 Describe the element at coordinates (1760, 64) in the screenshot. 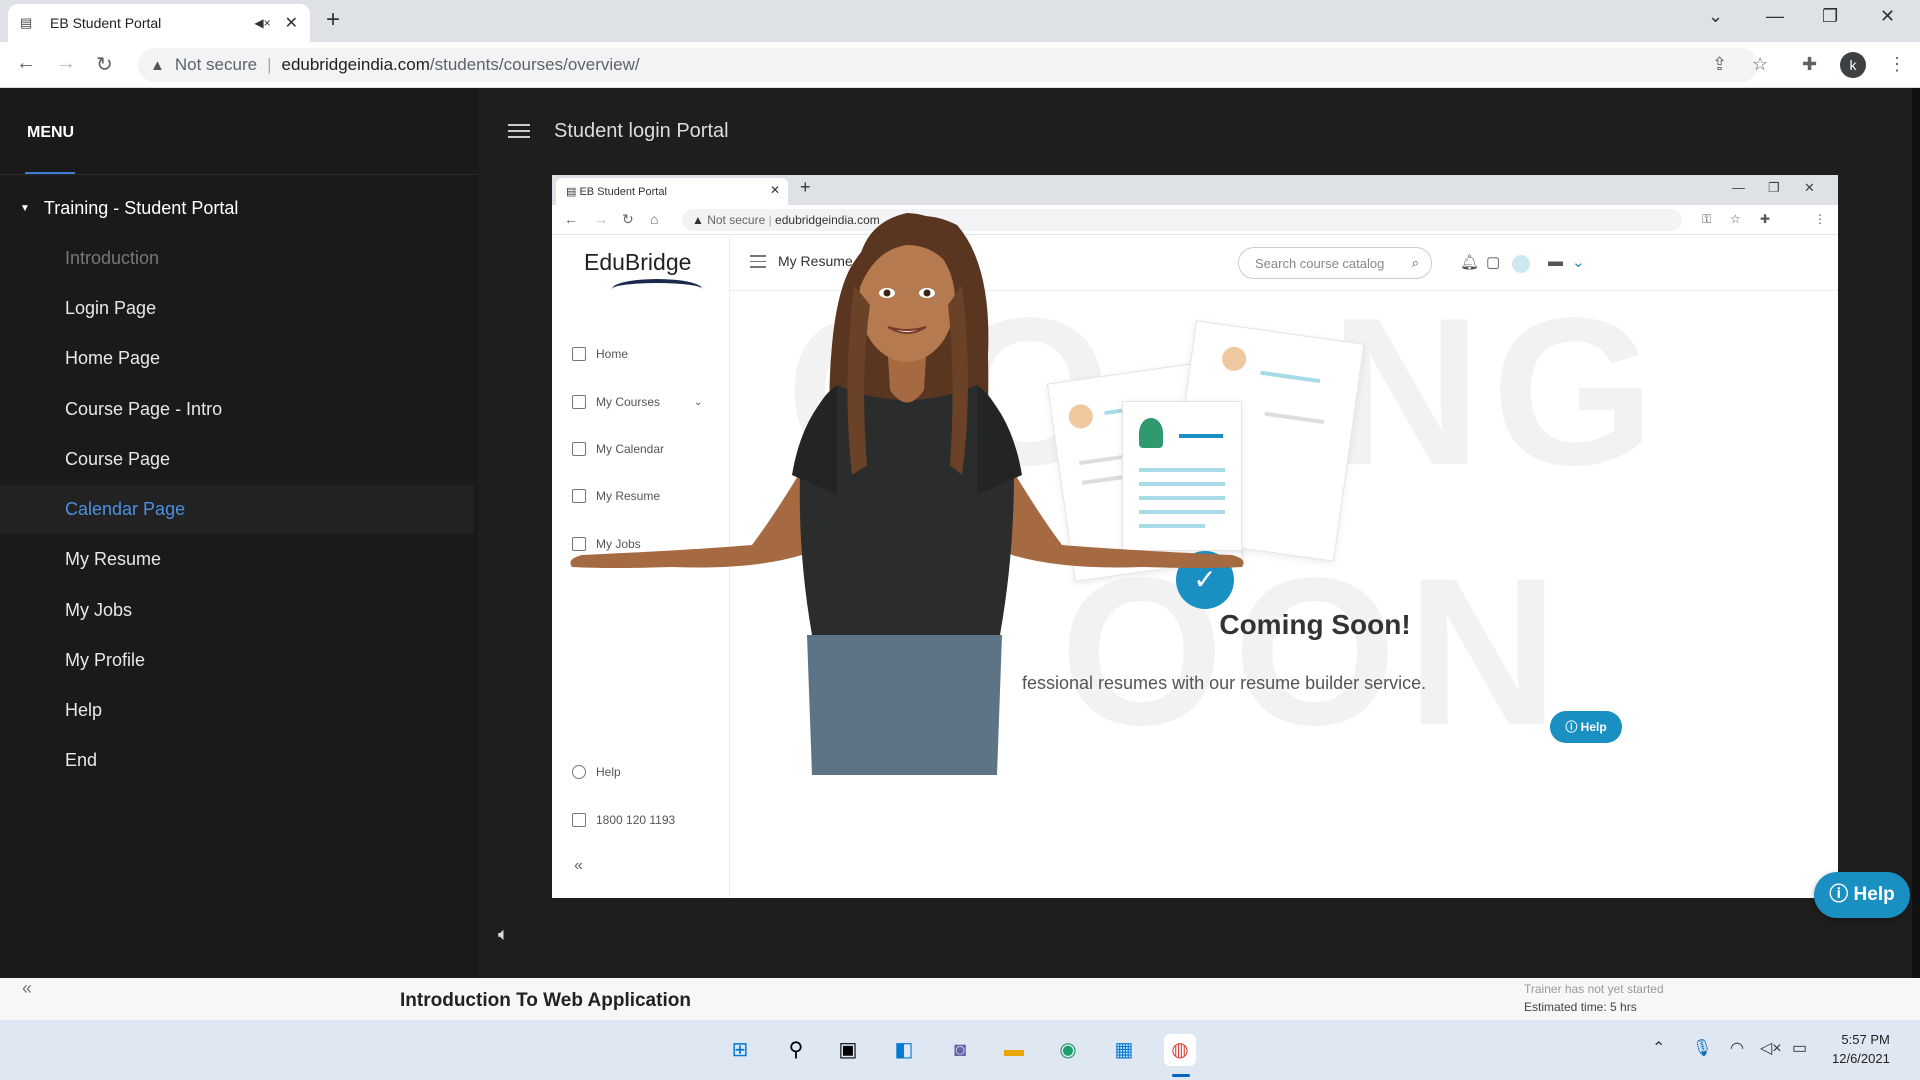

I see `bookmark-star-icon: ☆` at that location.